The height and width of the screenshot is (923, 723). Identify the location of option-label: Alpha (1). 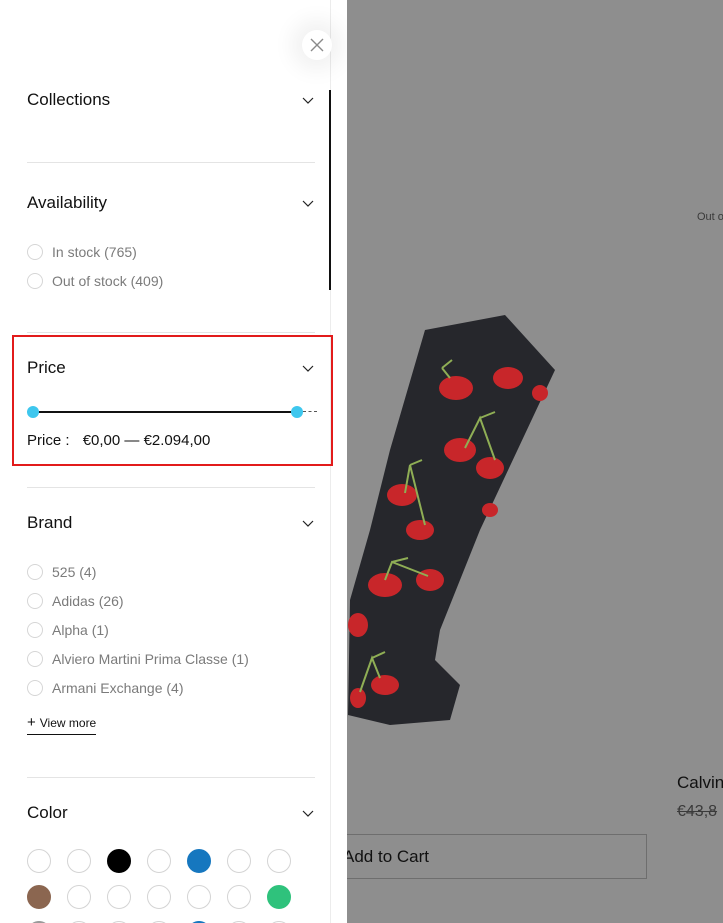
(80, 630).